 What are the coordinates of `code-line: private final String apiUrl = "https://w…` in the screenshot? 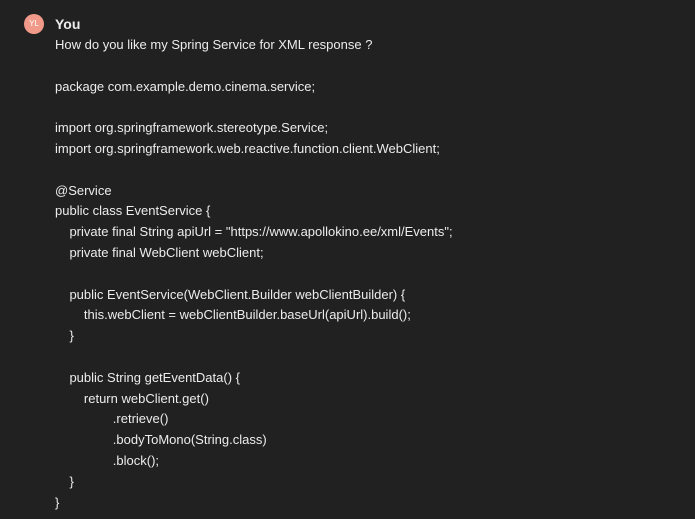 It's located at (254, 232).